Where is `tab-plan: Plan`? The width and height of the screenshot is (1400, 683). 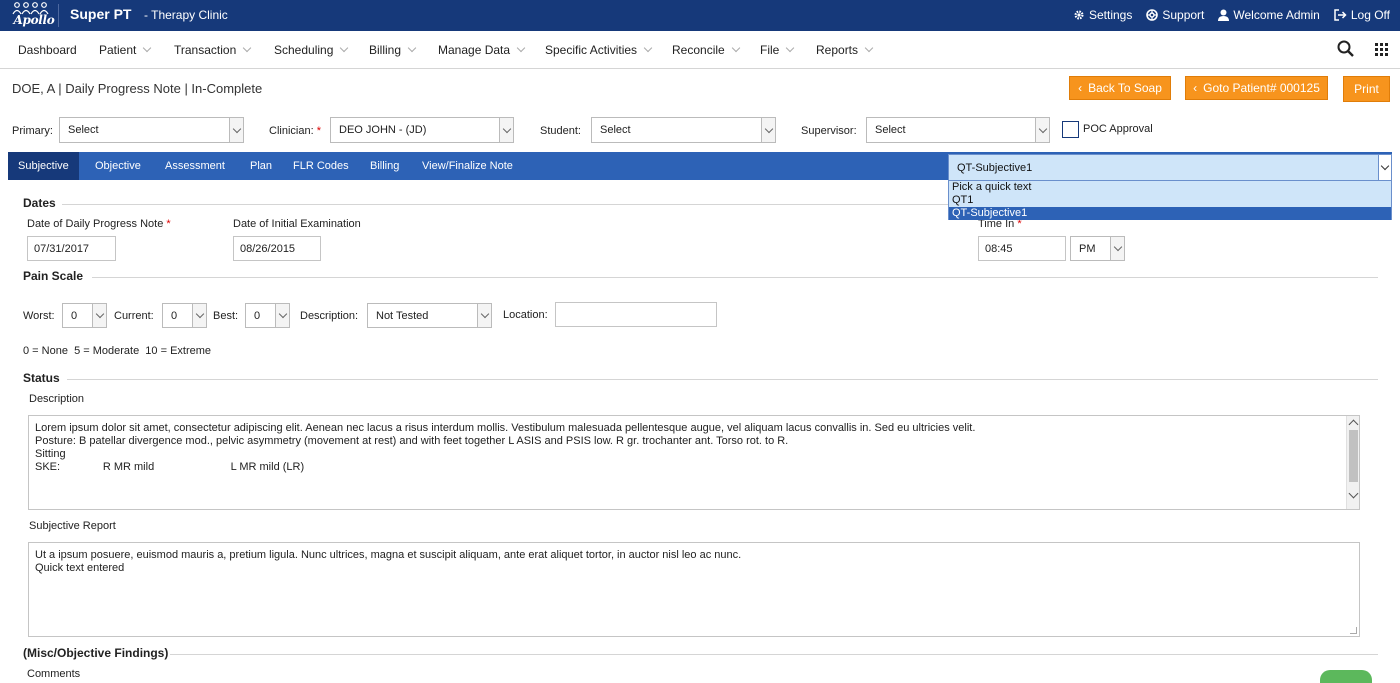
tab-plan: Plan is located at coordinates (261, 166).